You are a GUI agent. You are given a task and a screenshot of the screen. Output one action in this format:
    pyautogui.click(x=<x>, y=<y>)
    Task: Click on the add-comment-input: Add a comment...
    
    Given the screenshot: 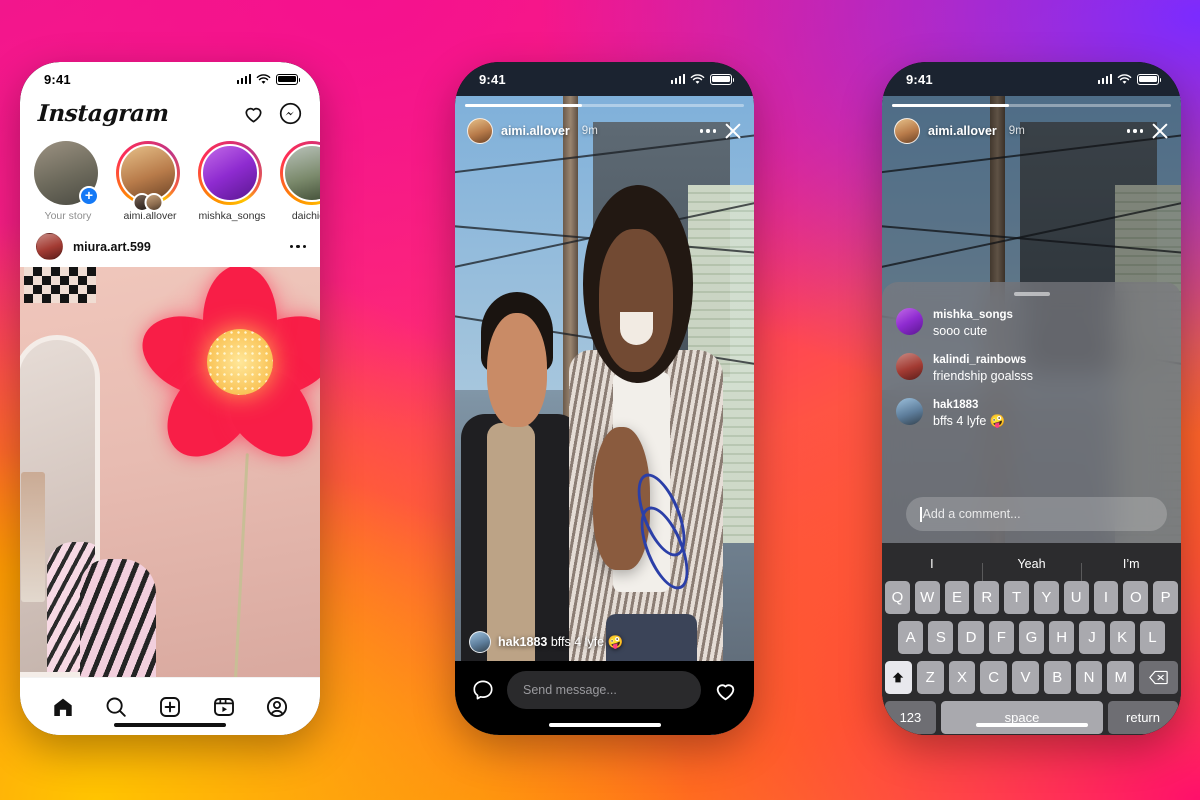 What is the action you would take?
    pyautogui.click(x=1036, y=514)
    